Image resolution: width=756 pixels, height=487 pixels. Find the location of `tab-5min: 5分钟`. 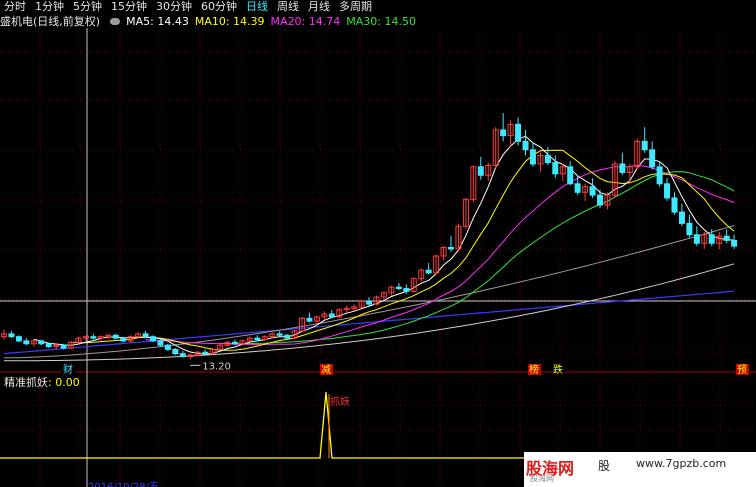

tab-5min: 5分钟 is located at coordinates (88, 7).